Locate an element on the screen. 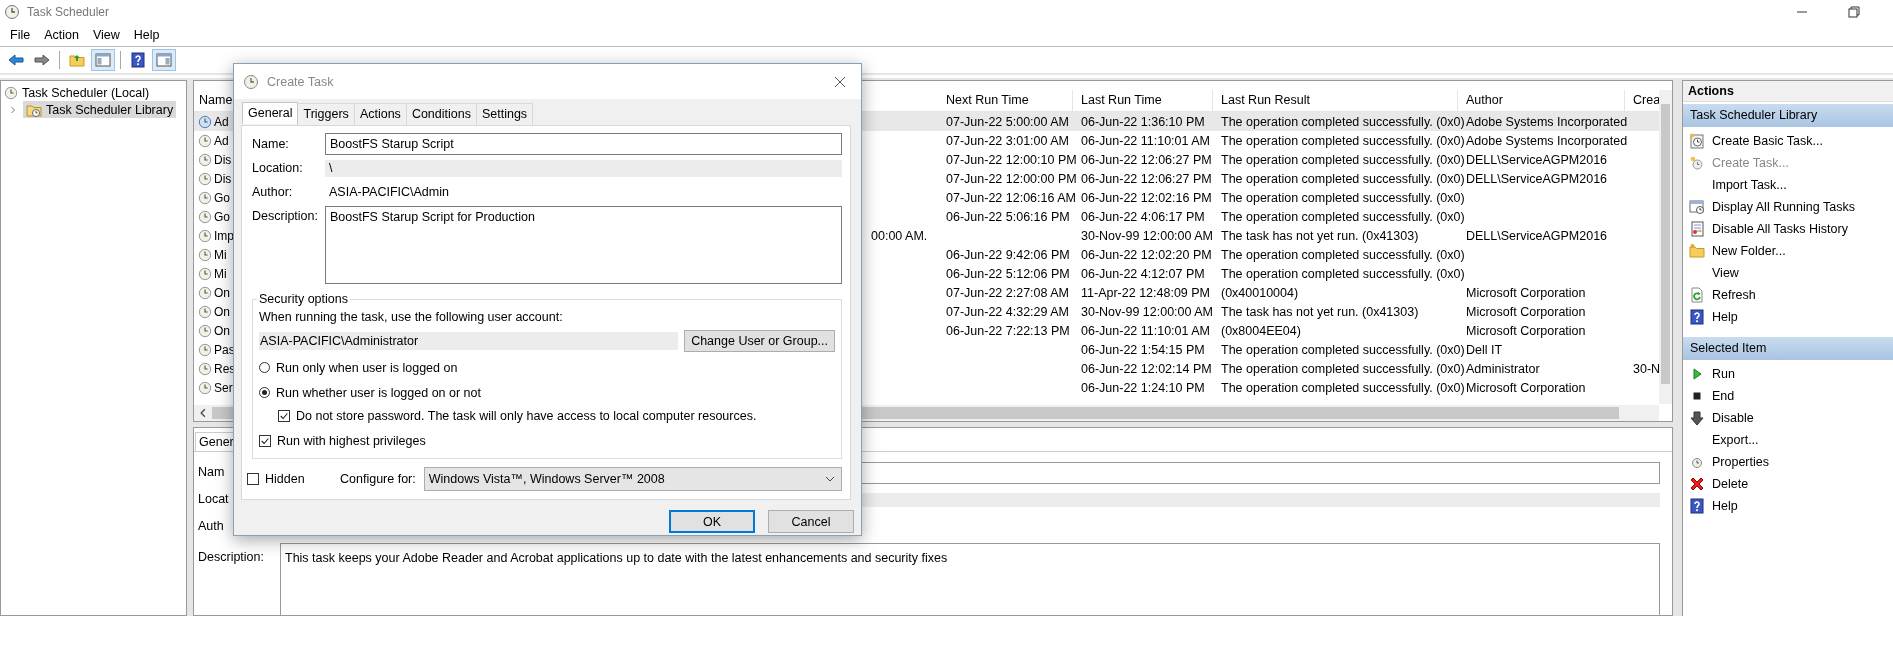  section-header: Selected Item is located at coordinates (1788, 348).